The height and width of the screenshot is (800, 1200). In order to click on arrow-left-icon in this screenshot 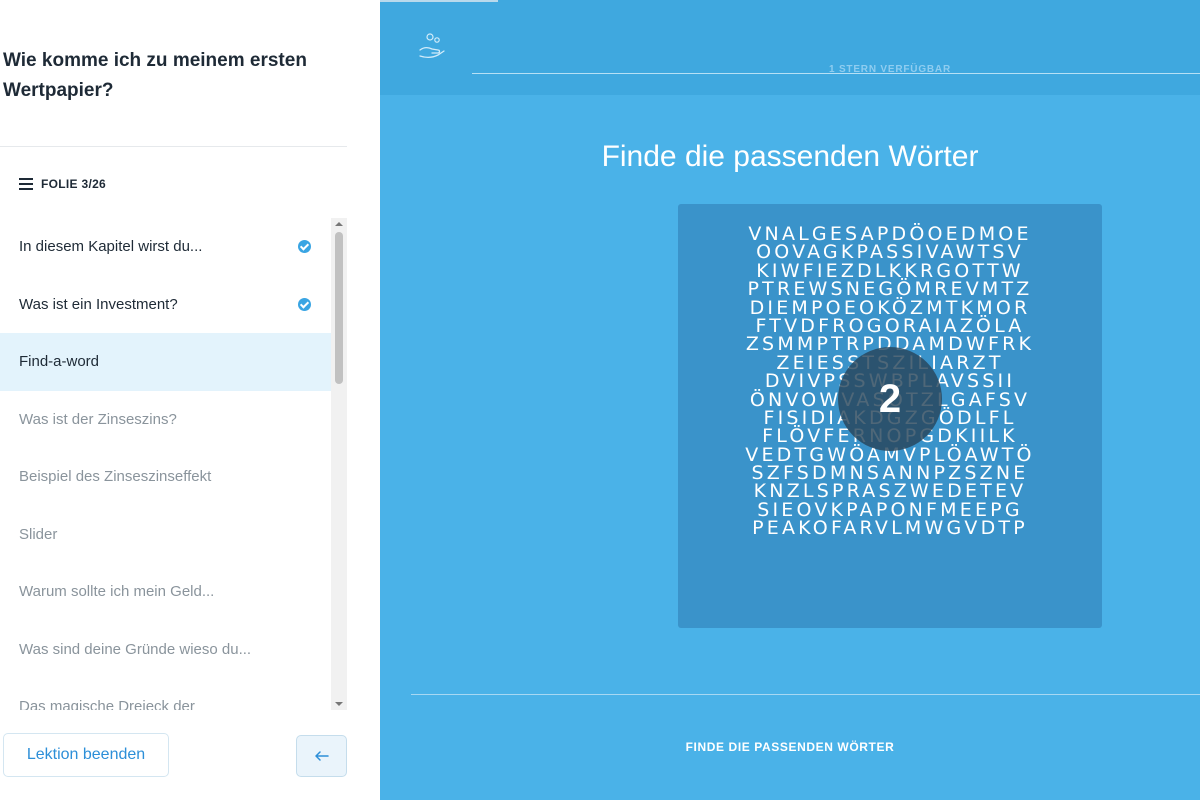, I will do `click(321, 756)`.